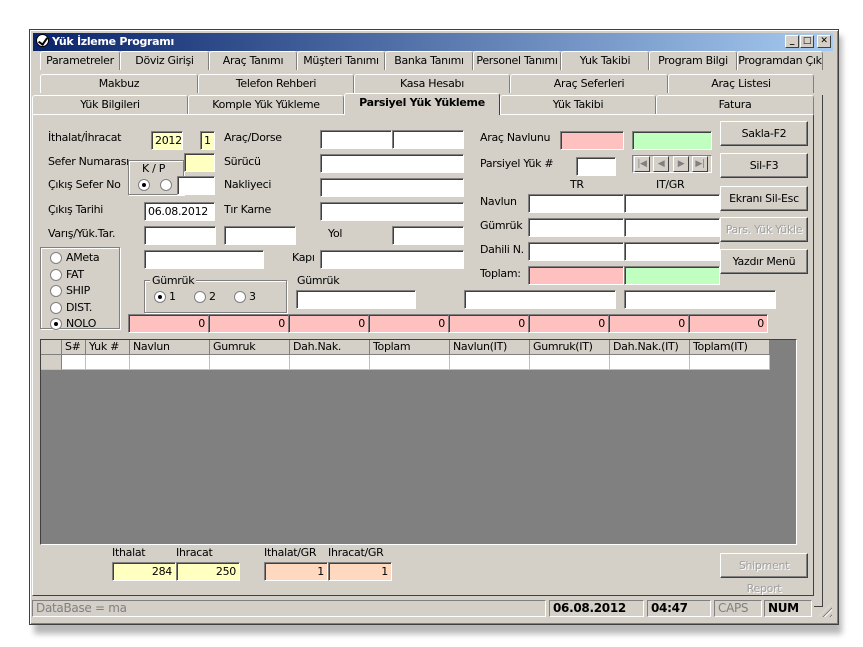  I want to click on panel-edge-right, so click(818, 351).